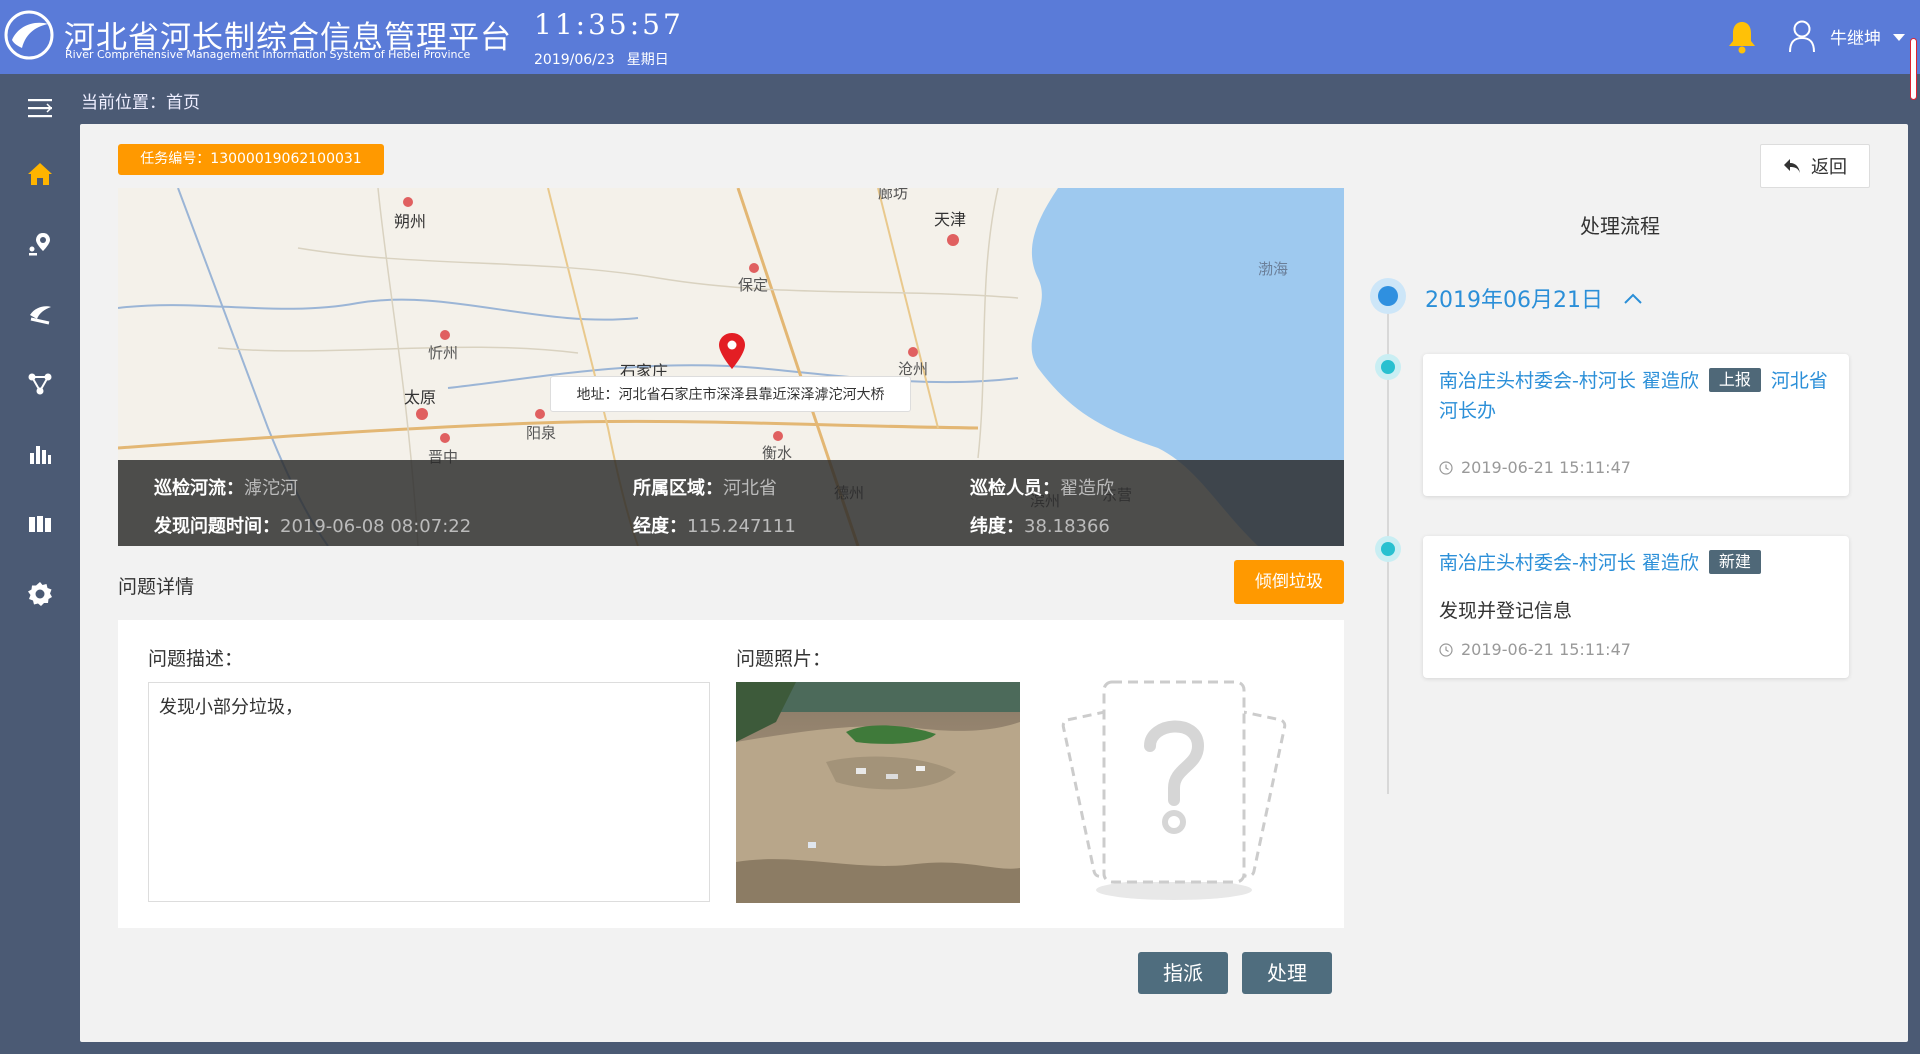  Describe the element at coordinates (40, 174) in the screenshot. I see `home-icon` at that location.